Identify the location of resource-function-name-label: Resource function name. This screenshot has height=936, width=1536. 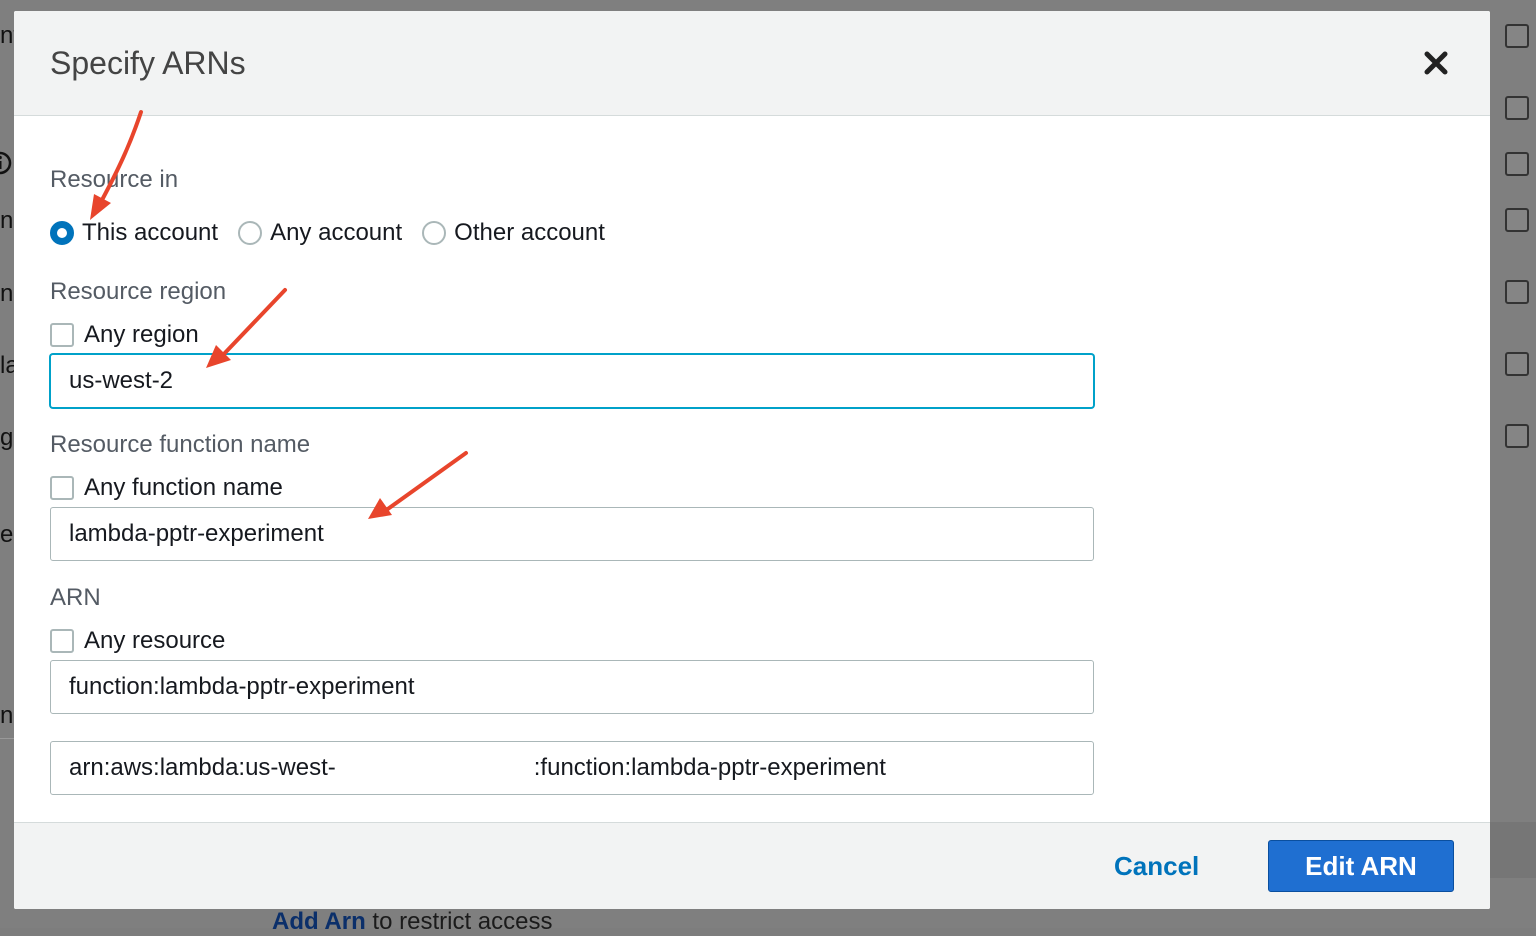
(180, 444).